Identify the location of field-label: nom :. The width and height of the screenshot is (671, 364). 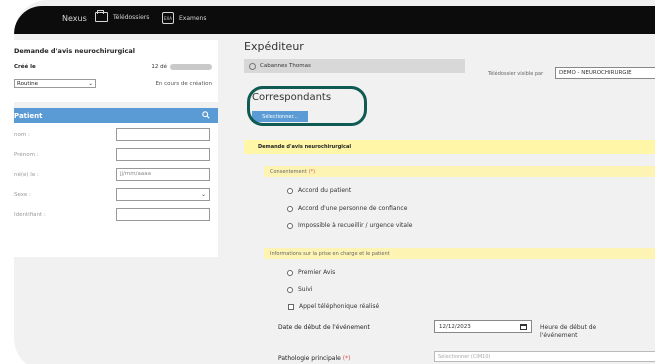
(22, 134).